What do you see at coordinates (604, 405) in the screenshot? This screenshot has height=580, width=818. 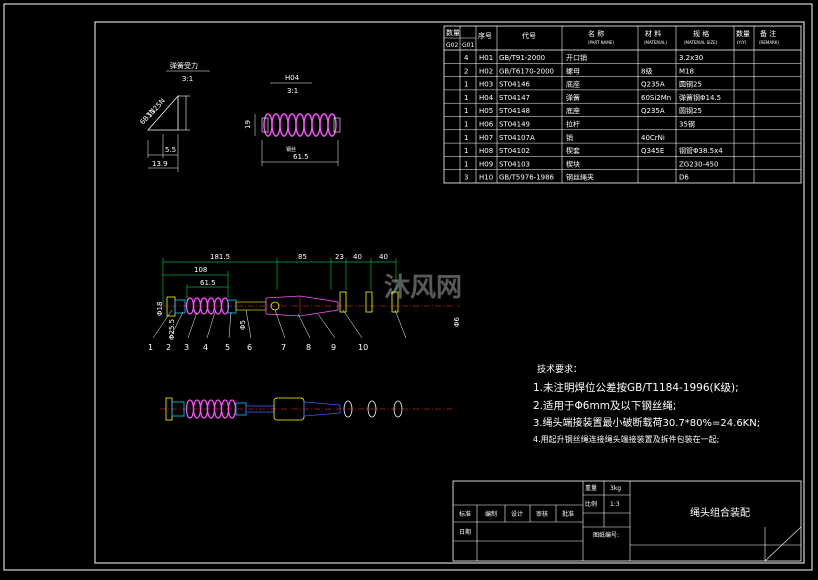 I see `requirement-2: 2.适用于Φ6mm及以下钢丝绳;` at bounding box center [604, 405].